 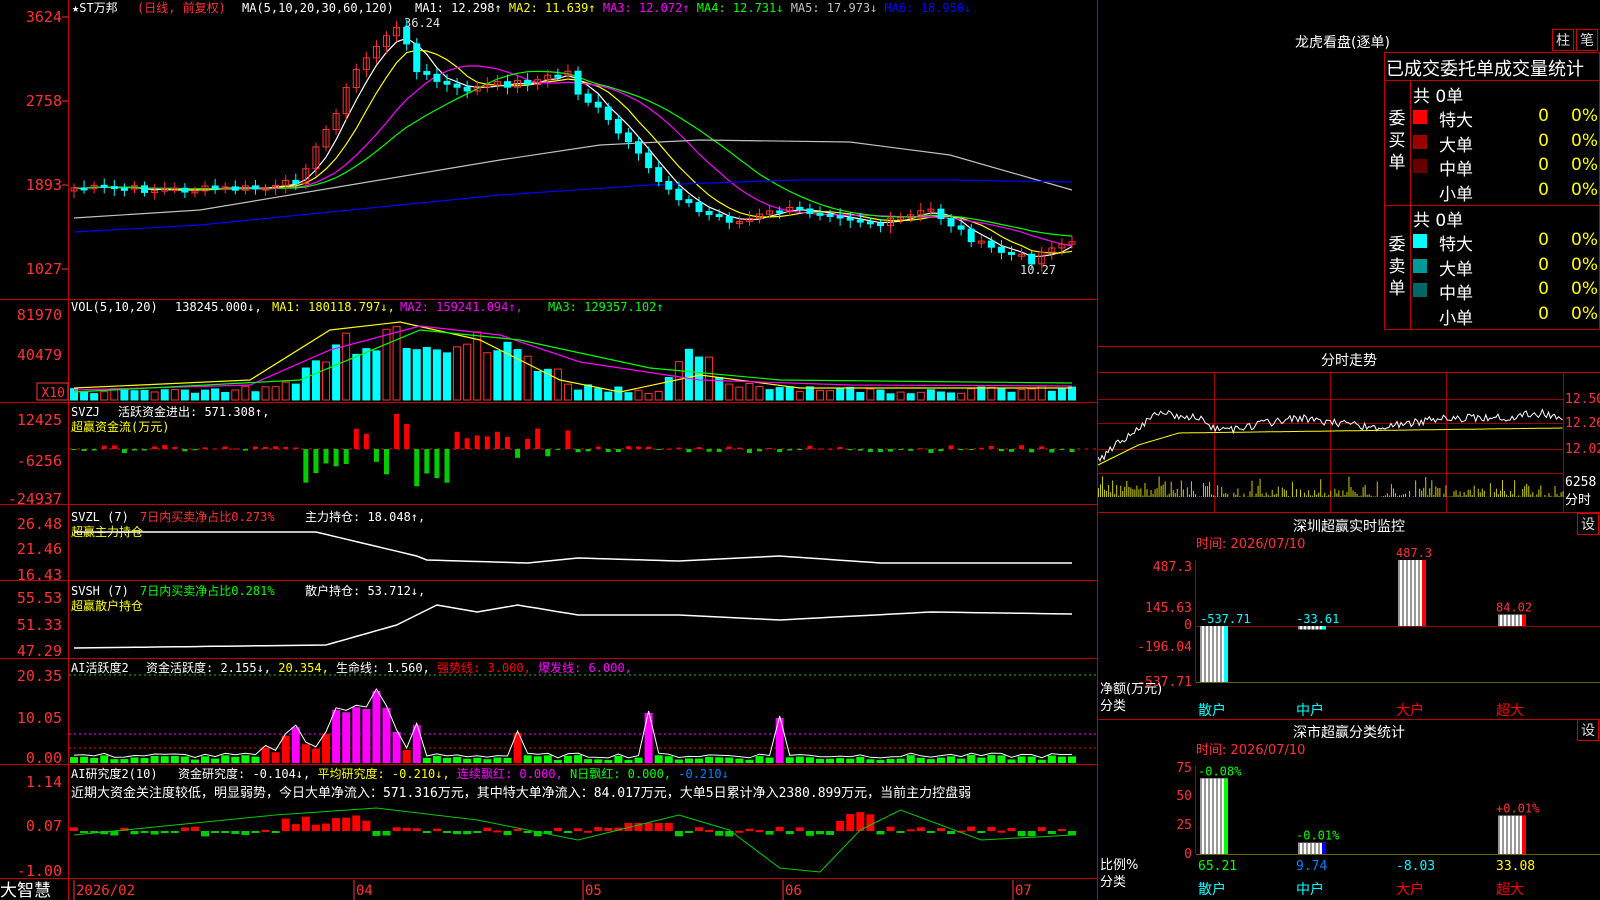 What do you see at coordinates (462, 8) in the screenshot?
I see `legend-item: MA1: 12.298↑` at bounding box center [462, 8].